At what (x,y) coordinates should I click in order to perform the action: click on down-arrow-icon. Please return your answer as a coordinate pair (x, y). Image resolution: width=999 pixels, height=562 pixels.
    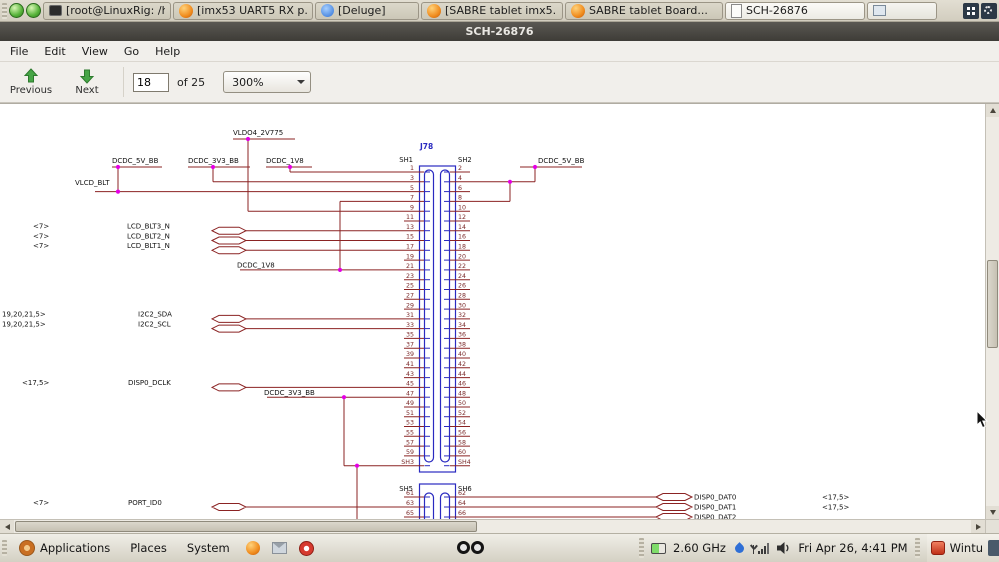
    Looking at the image, I should click on (87, 76).